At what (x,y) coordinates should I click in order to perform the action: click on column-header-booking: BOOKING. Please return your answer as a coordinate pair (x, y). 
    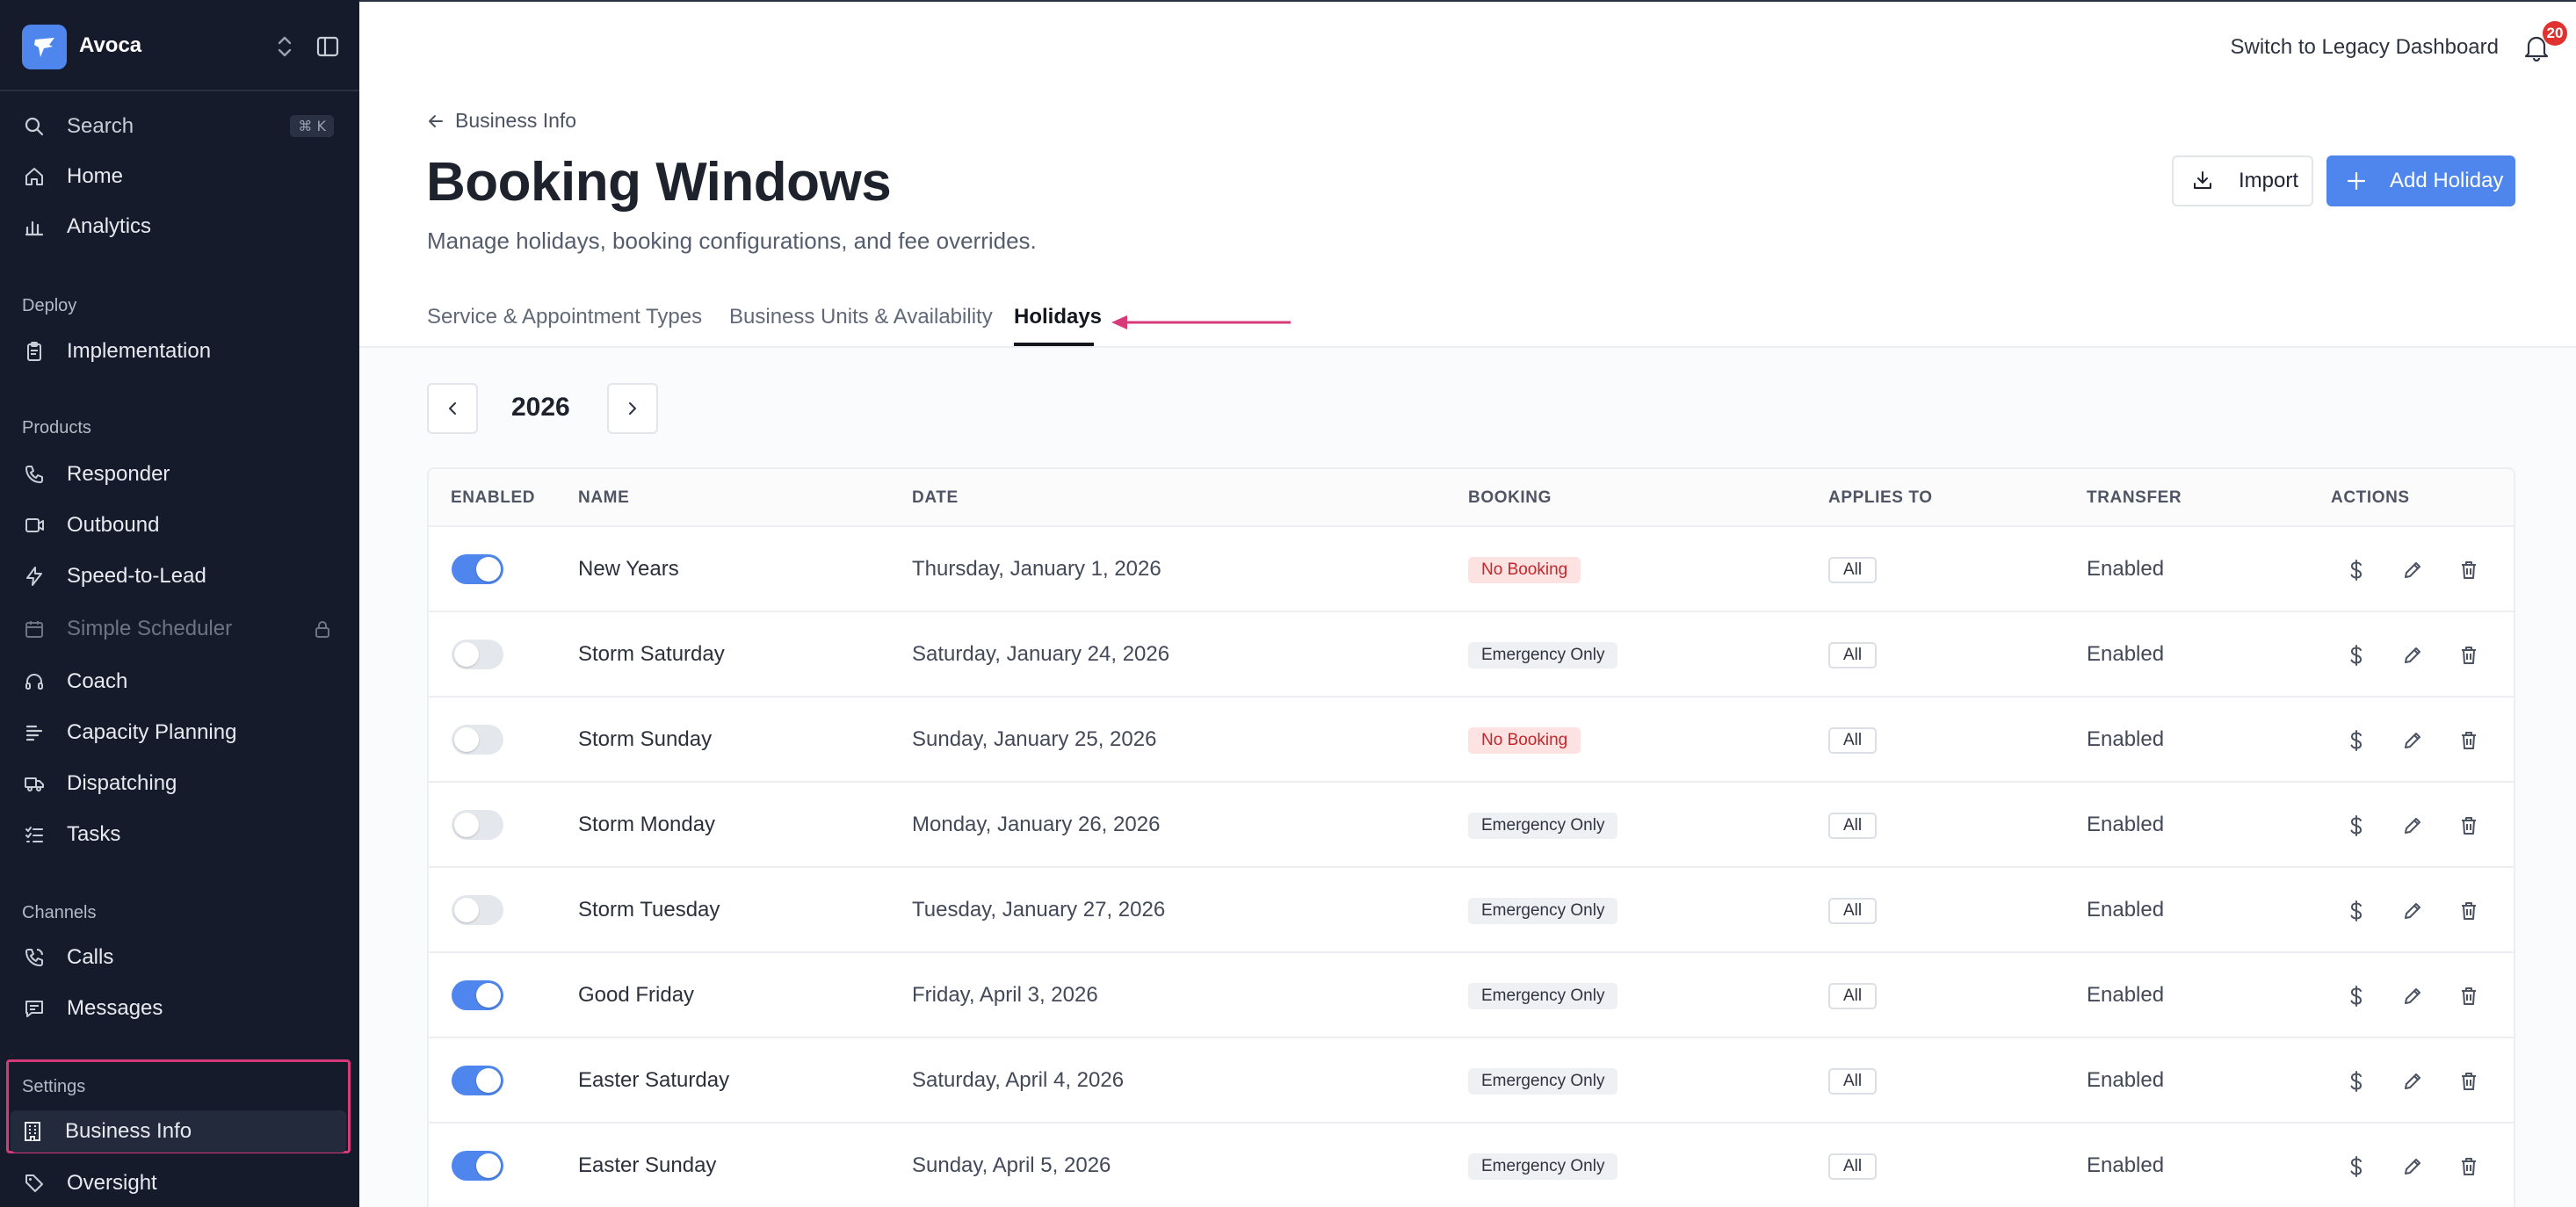
    Looking at the image, I should click on (1510, 497).